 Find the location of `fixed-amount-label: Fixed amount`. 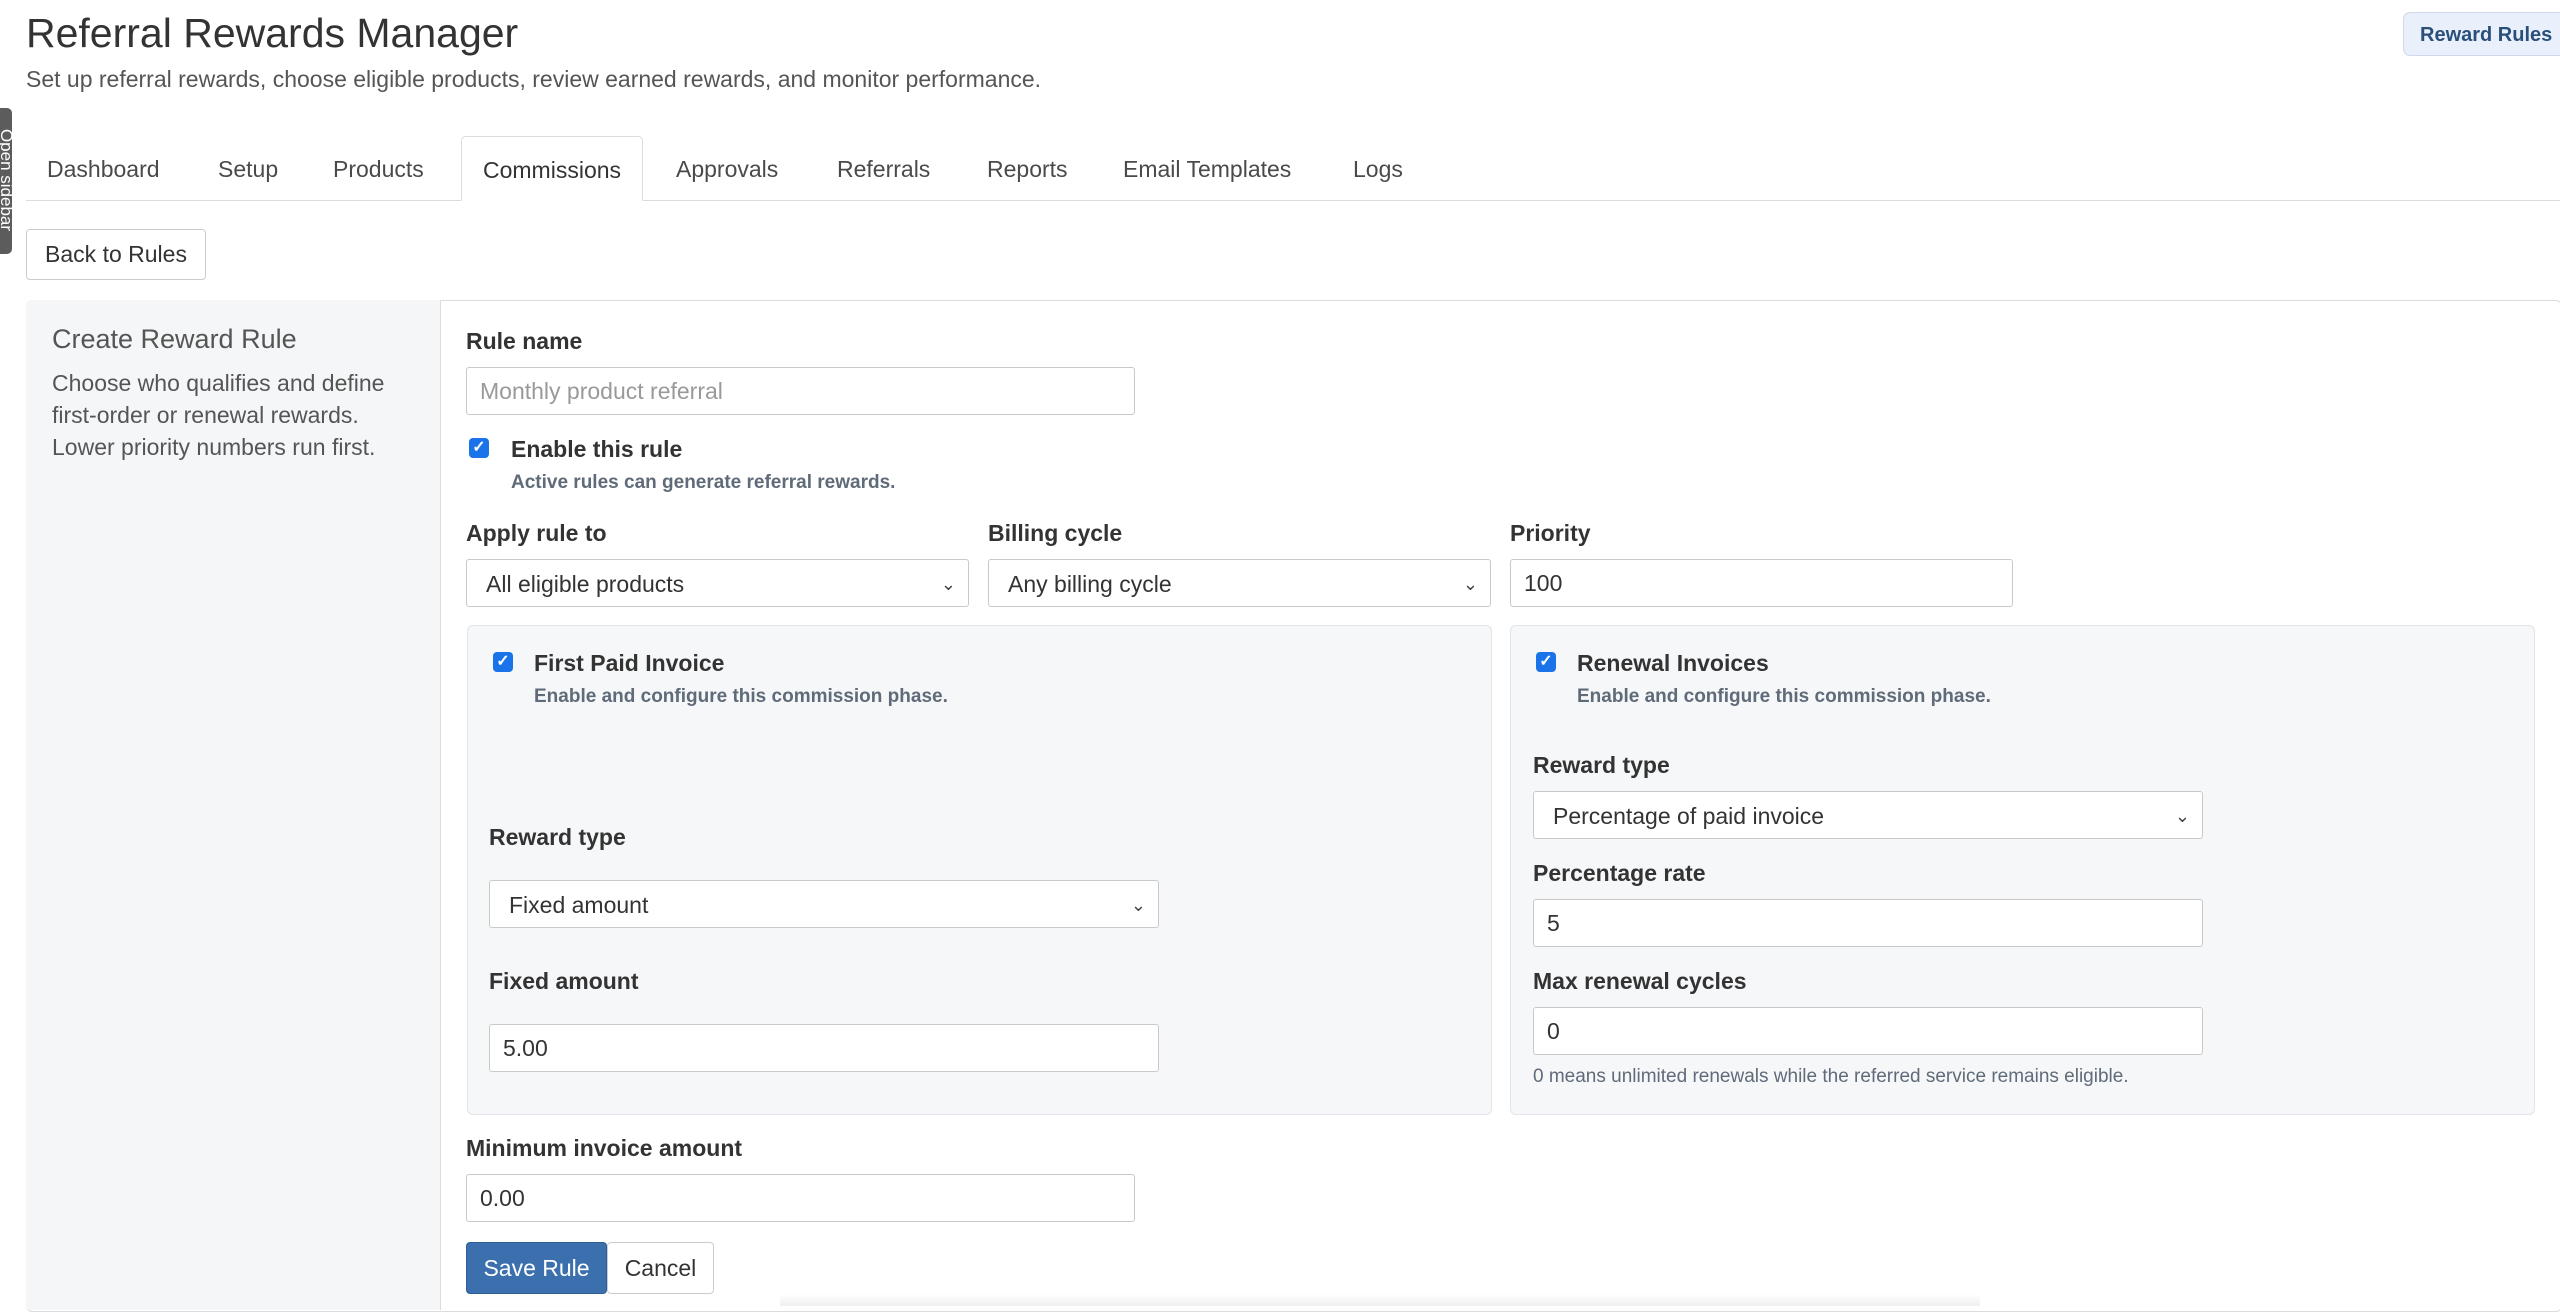

fixed-amount-label: Fixed amount is located at coordinates (564, 981).